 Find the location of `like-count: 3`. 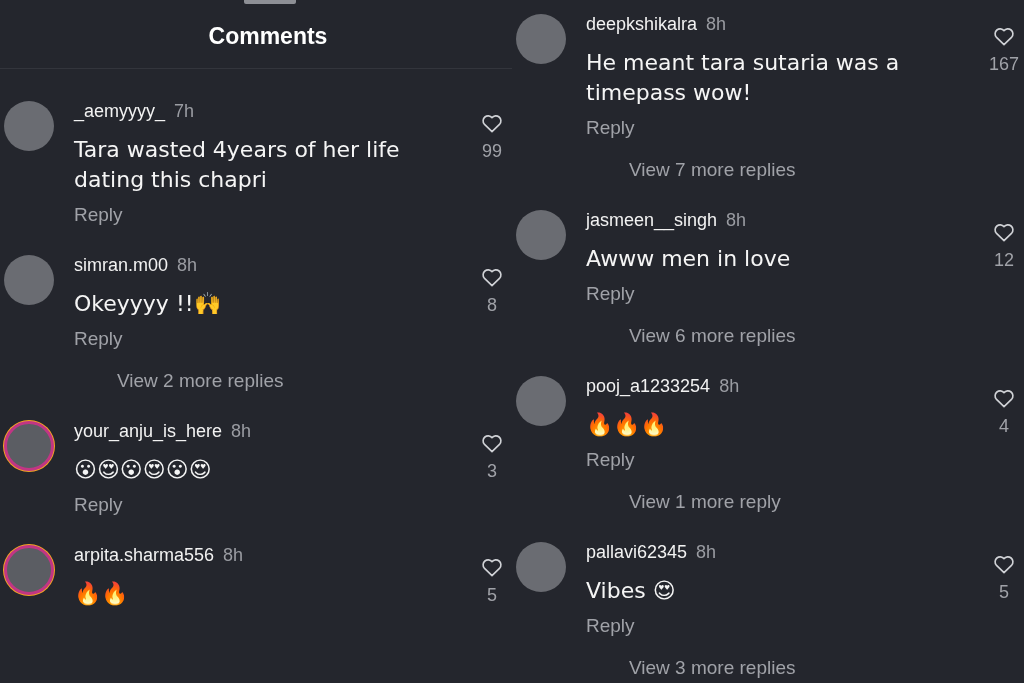

like-count: 3 is located at coordinates (492, 471).